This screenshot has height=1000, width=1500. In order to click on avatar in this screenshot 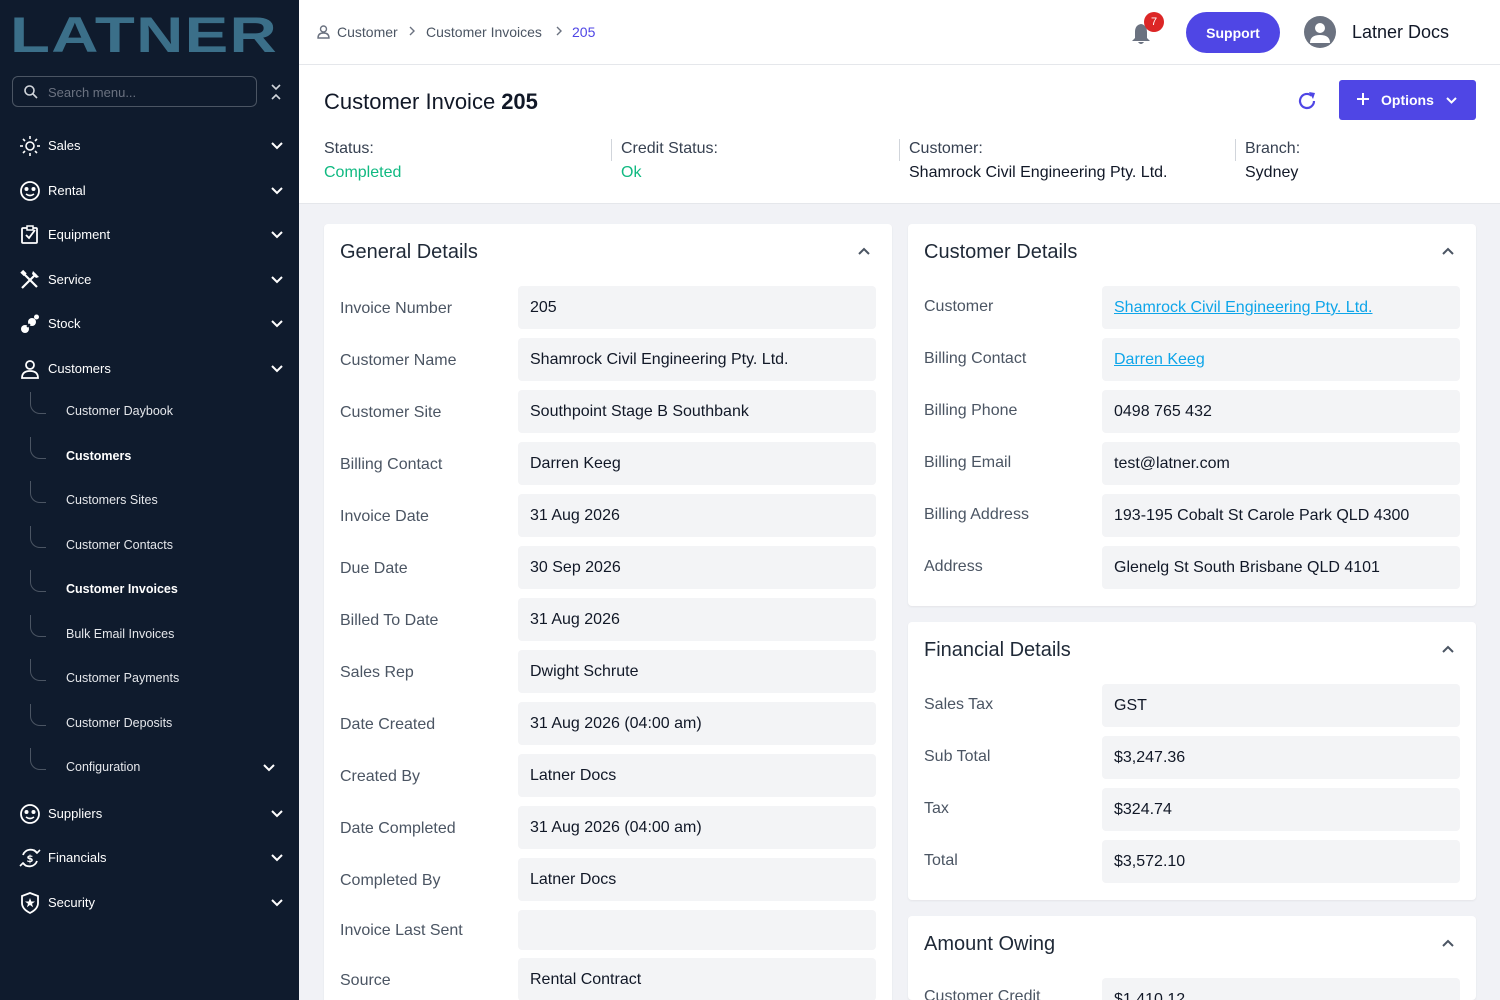, I will do `click(1320, 32)`.